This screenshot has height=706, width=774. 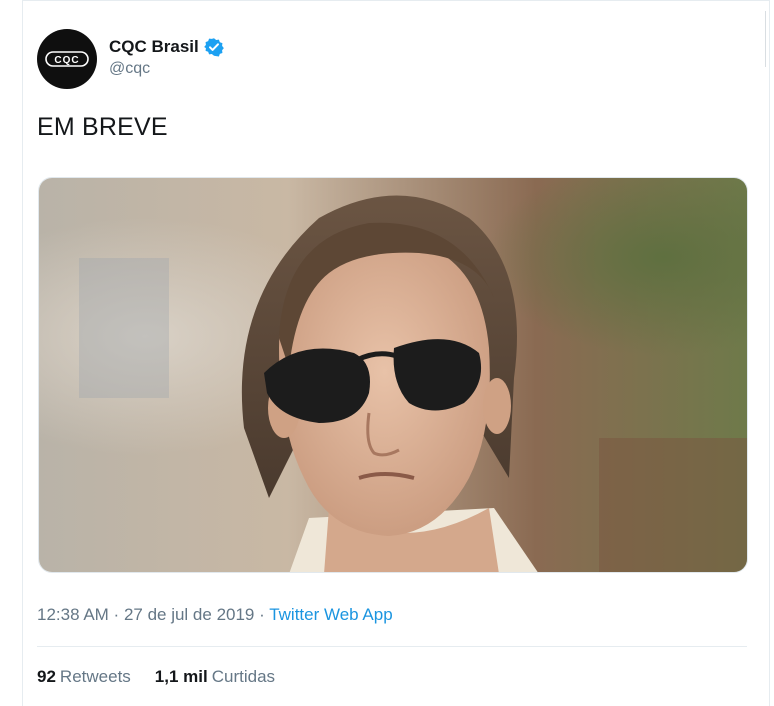 I want to click on tweet-header: CQC CQC Brasil @cqc, so click(x=287, y=60).